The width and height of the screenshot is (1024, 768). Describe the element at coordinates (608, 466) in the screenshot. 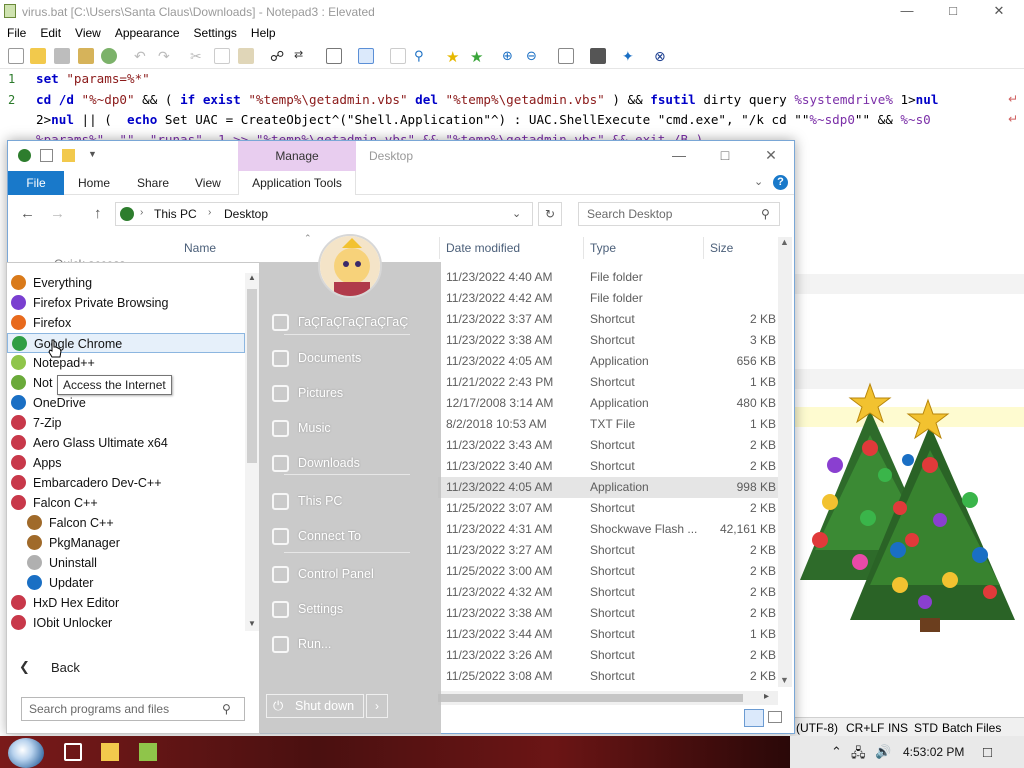

I see `table-row: 11/23/2022 3:40 AM Shortcut 2 KB` at that location.